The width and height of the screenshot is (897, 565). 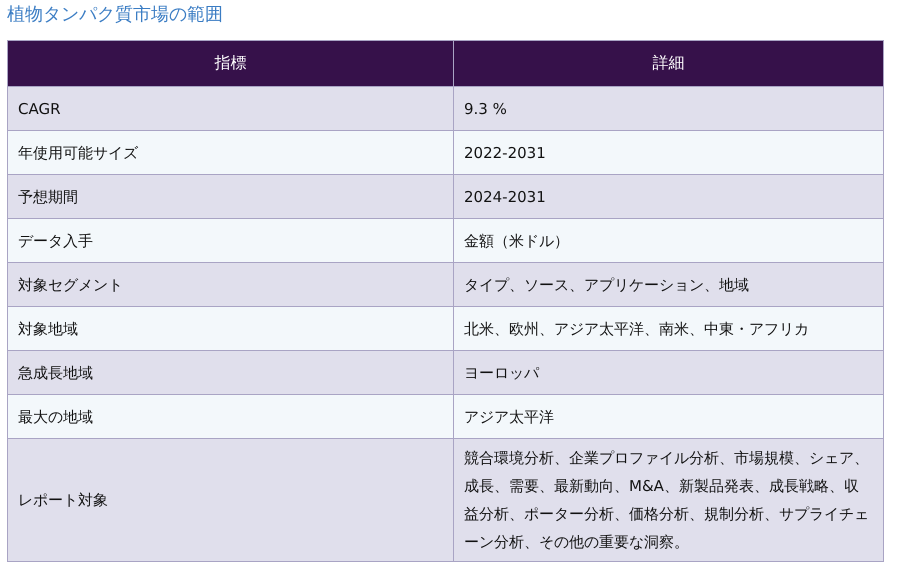 I want to click on table-cell: 予想期間, so click(x=231, y=196).